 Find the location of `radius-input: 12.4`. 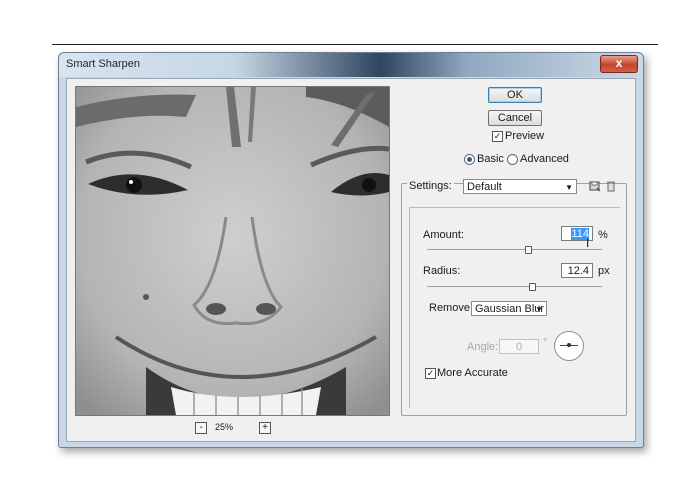

radius-input: 12.4 is located at coordinates (577, 270).